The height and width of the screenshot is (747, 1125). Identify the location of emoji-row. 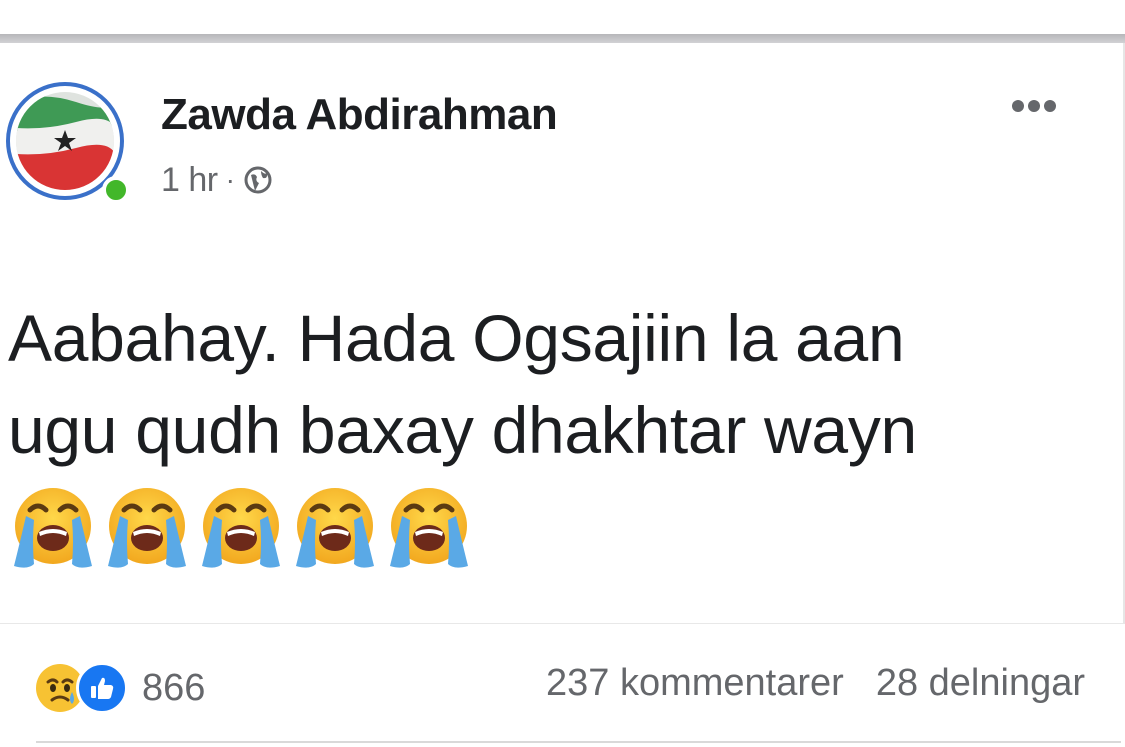
(241, 528).